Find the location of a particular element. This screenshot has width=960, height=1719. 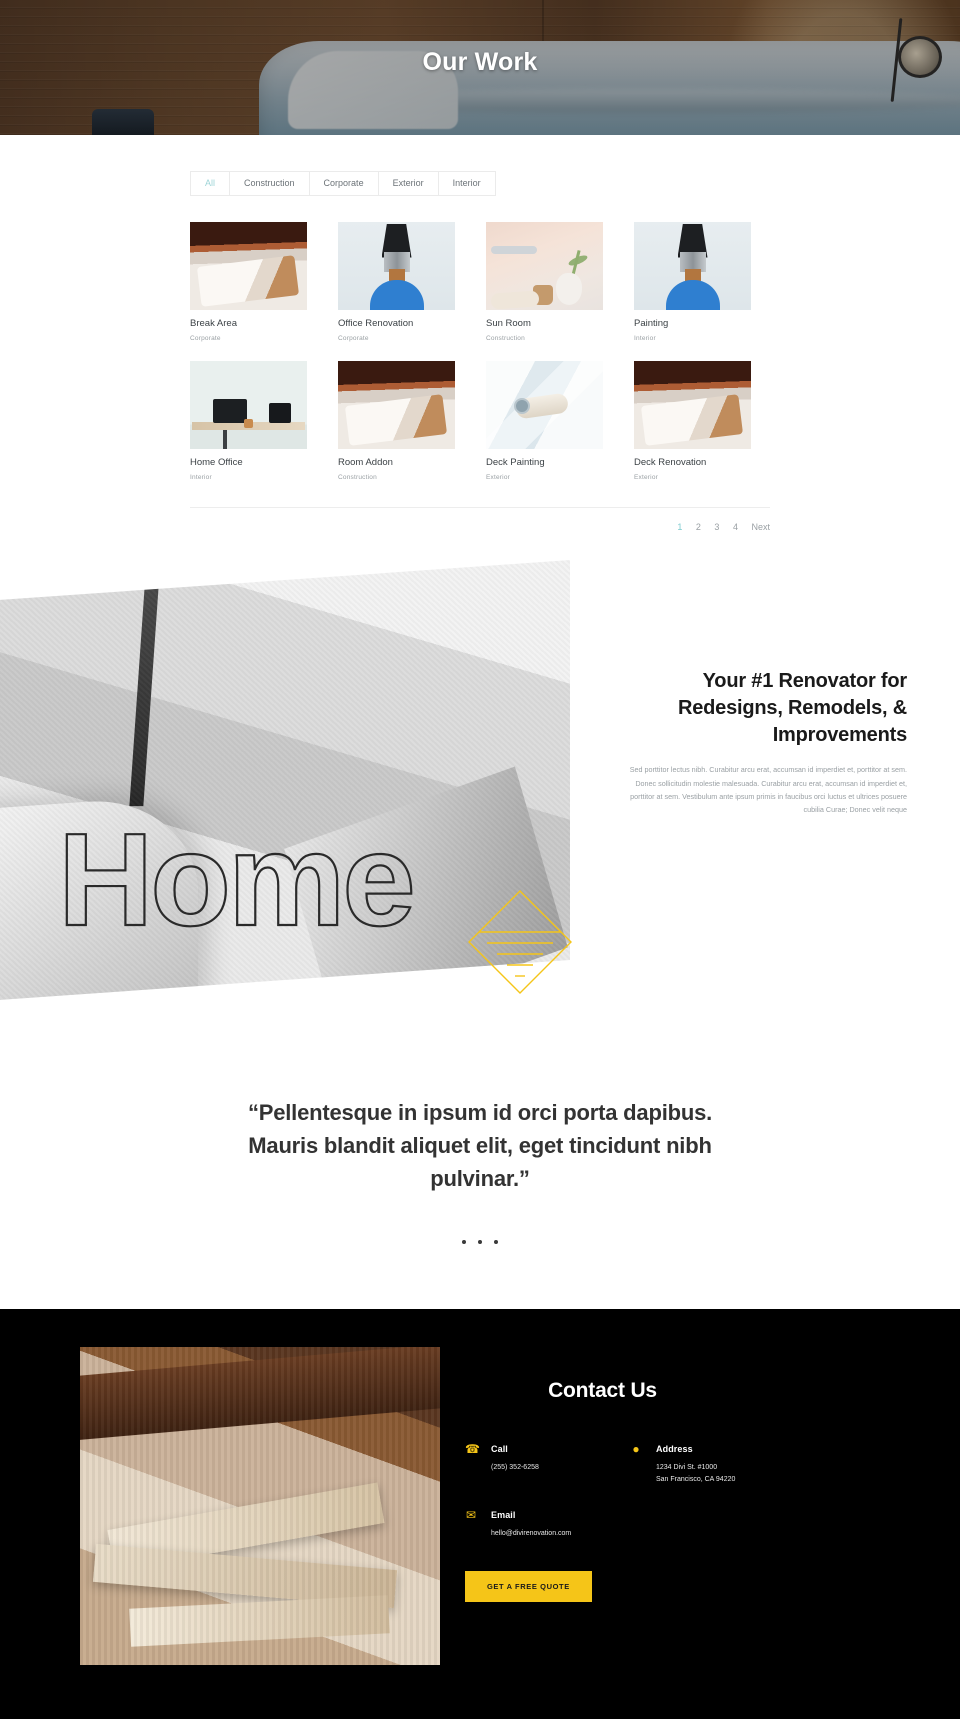

contact-value-email: hello@divirenovation.com is located at coordinates (560, 1533).